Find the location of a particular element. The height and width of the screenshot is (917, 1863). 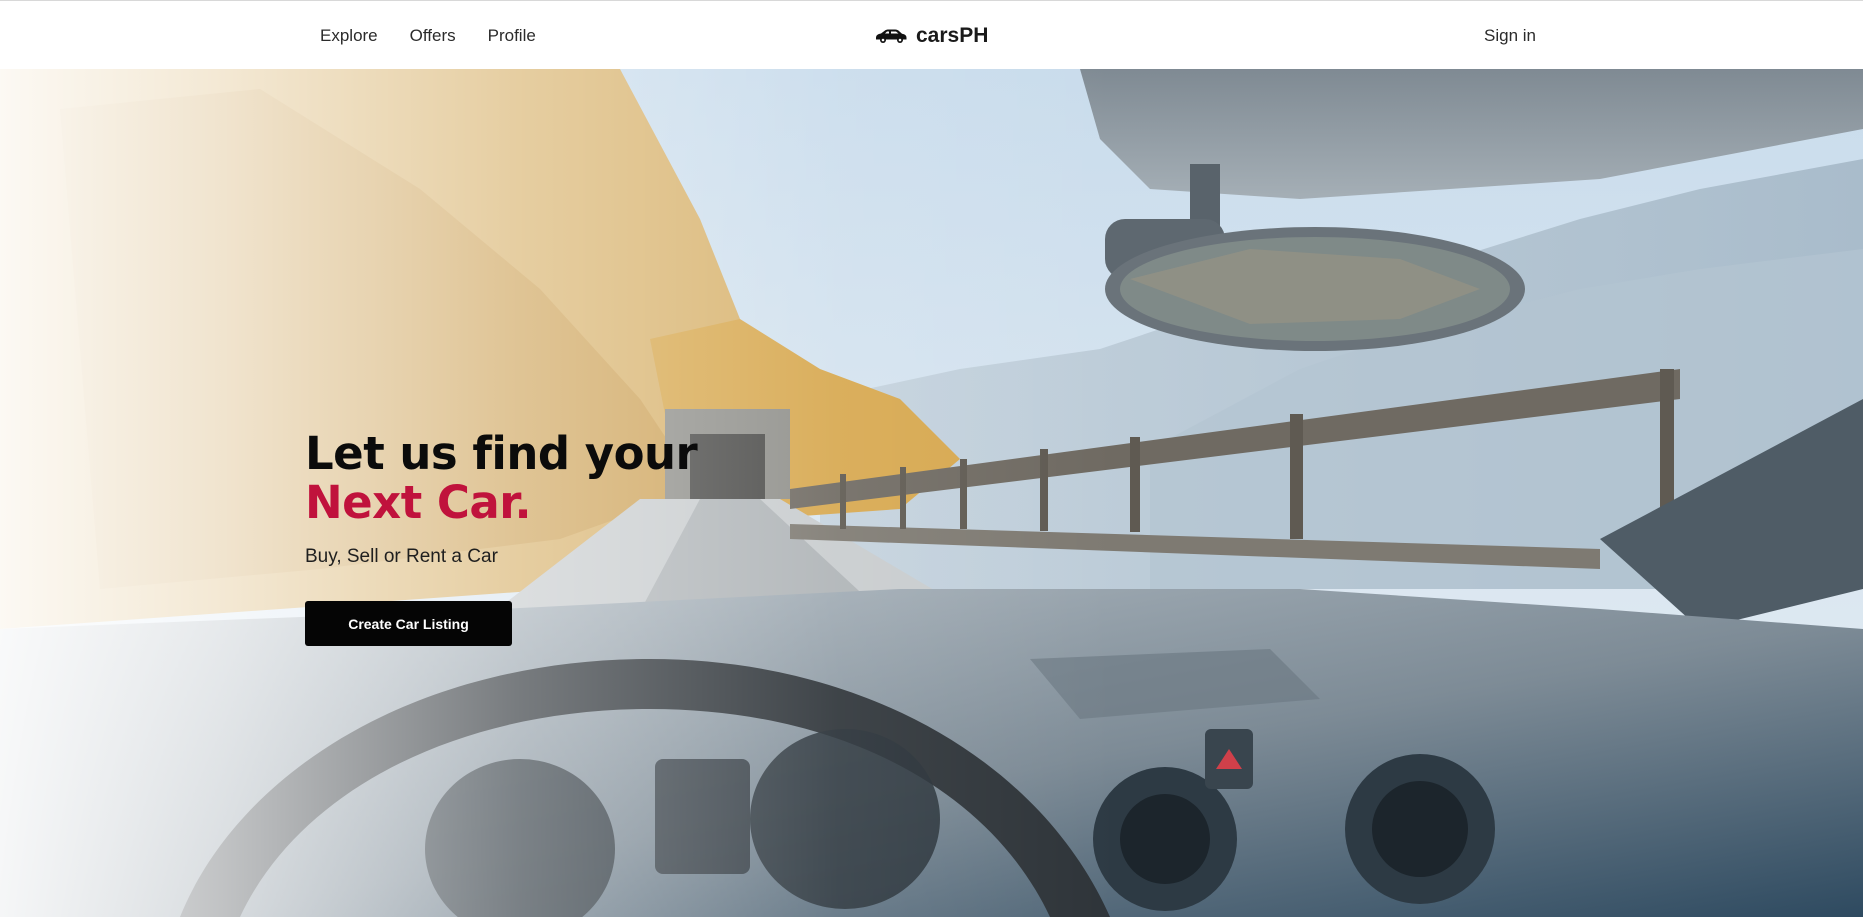

primary-nav: Explore Offers Profile is located at coordinates (428, 35).